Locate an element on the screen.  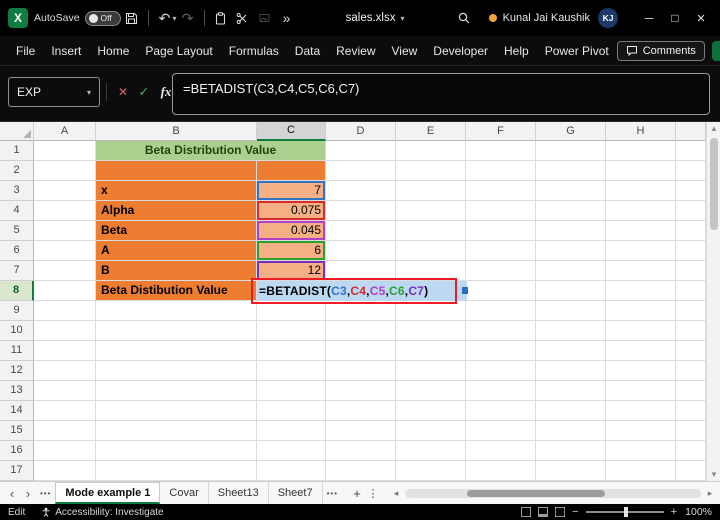
column-header-G: G is located at coordinates (571, 131).